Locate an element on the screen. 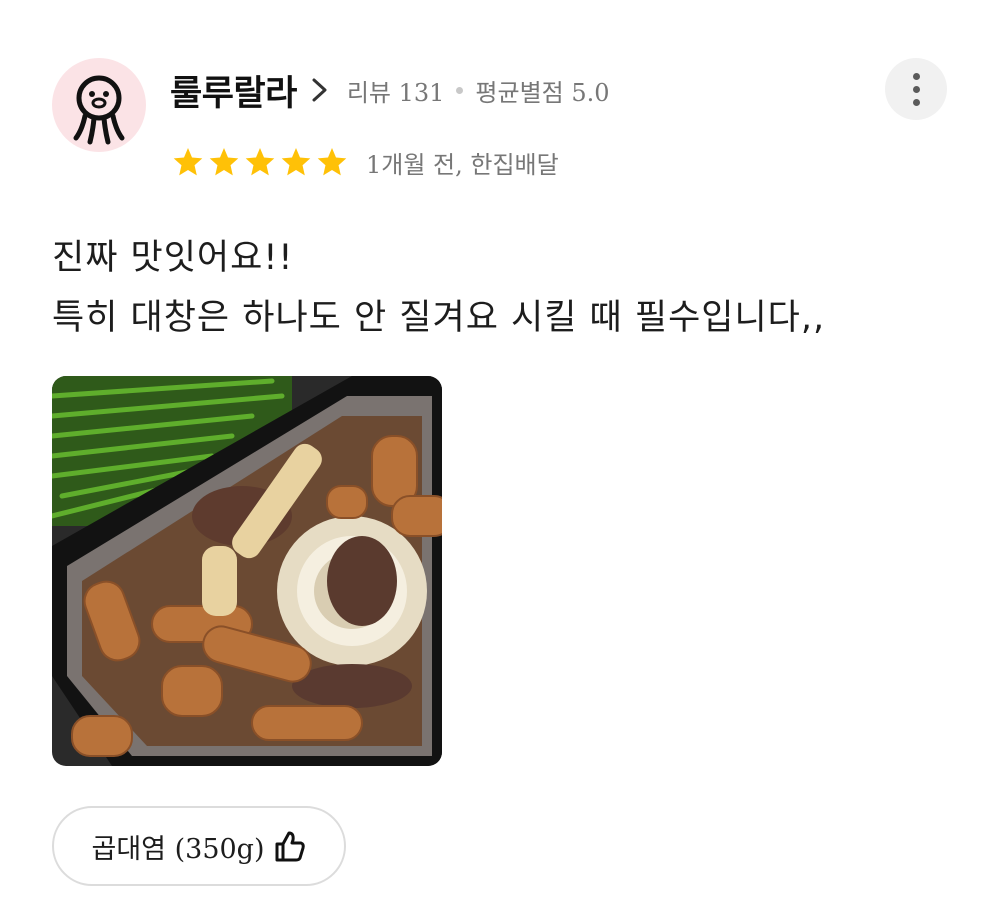 The width and height of the screenshot is (1000, 913). user-avatar is located at coordinates (99, 105).